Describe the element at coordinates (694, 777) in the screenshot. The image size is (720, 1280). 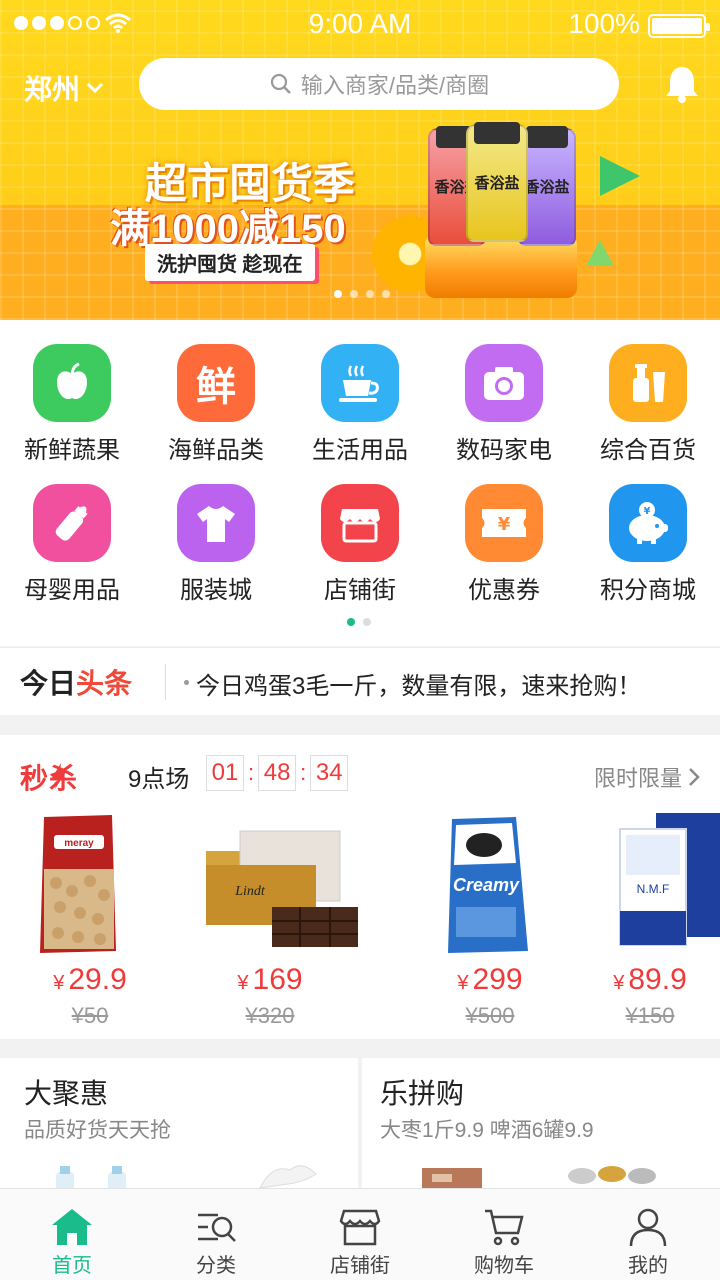
I see `chevron-right-icon` at that location.